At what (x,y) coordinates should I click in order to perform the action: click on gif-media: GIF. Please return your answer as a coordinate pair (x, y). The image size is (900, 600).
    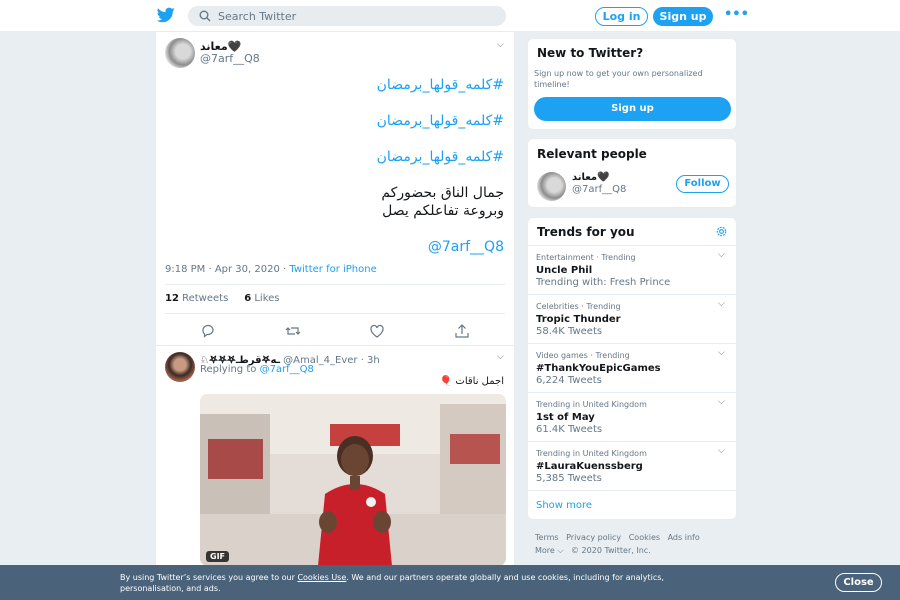
    Looking at the image, I should click on (353, 480).